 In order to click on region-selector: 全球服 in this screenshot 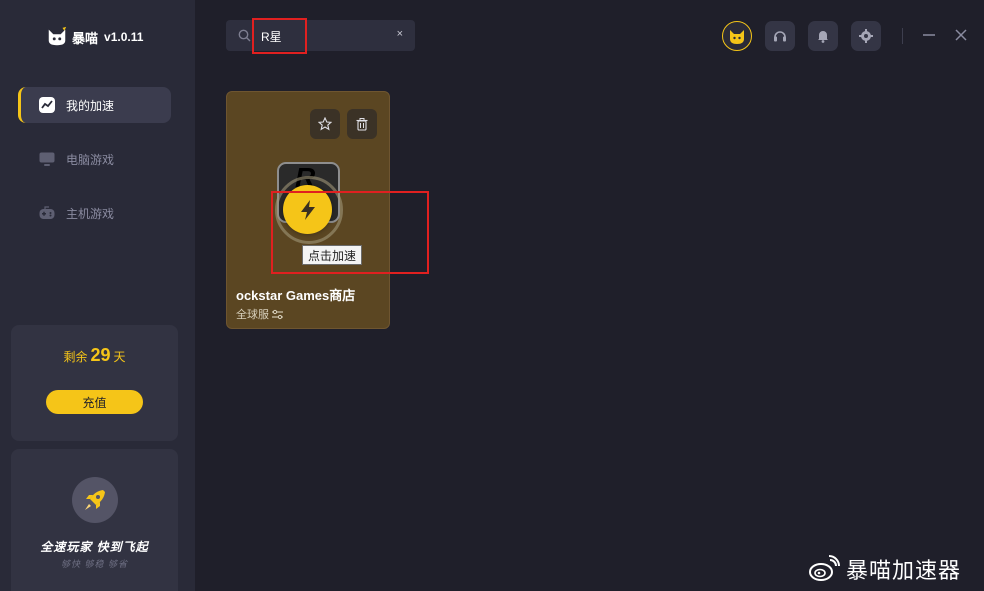, I will do `click(260, 314)`.